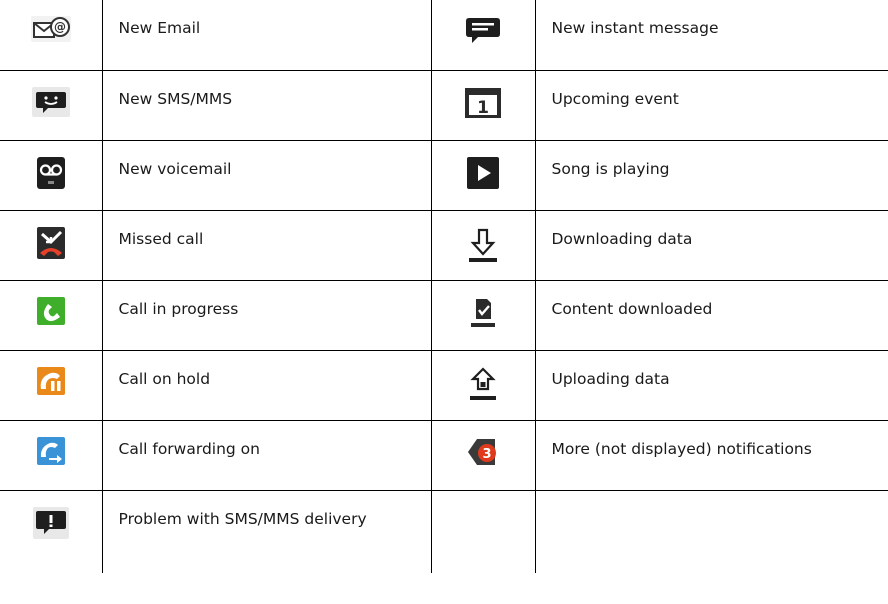  I want to click on table-row: Call in progress Content downloaded, so click(444, 315).